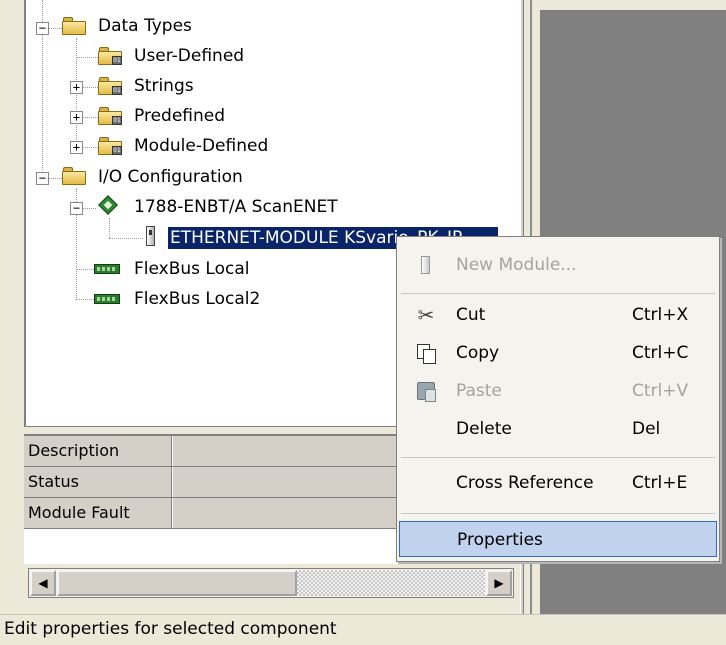  I want to click on tree-item-flexbus-local2: FlexBus Local2, so click(197, 299).